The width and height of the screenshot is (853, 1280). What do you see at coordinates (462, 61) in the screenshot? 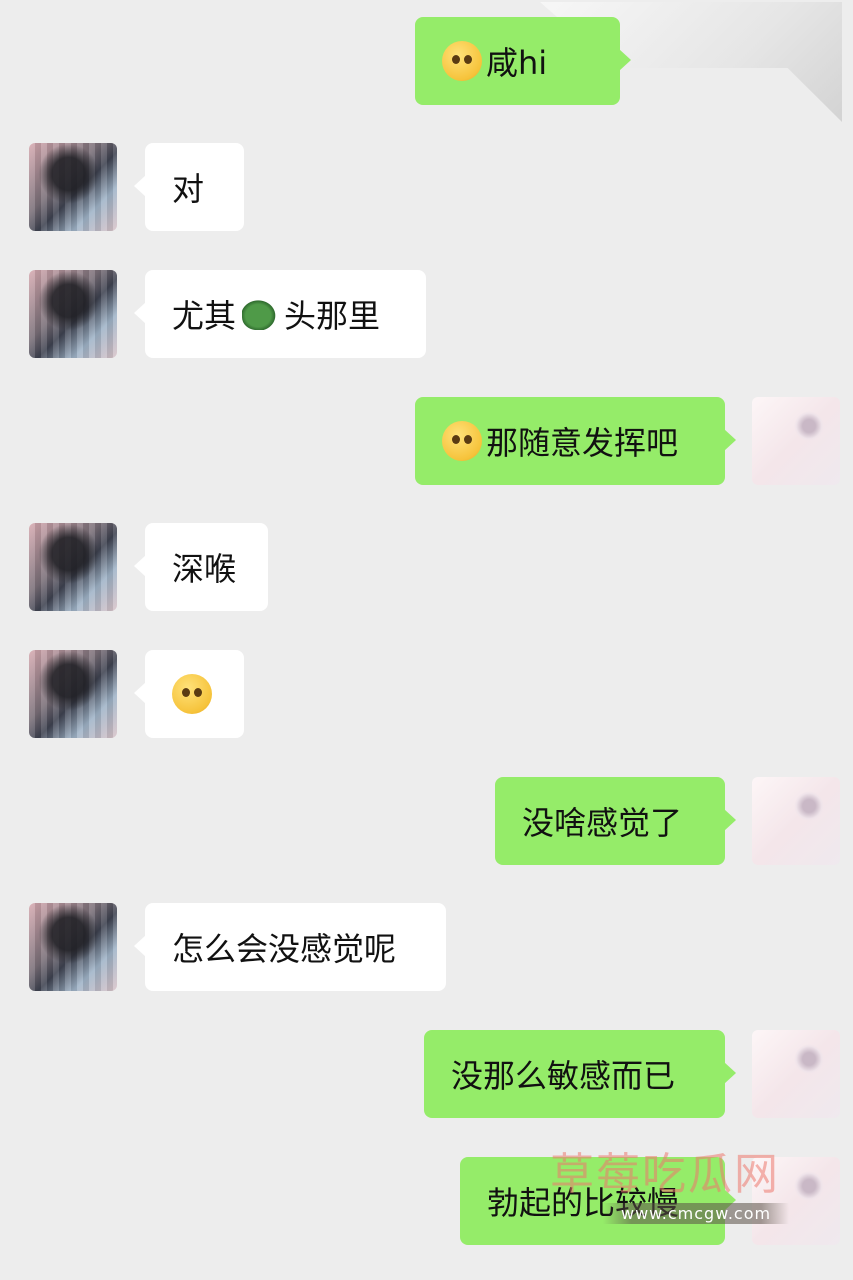
I see `pleading-emoji-icon` at bounding box center [462, 61].